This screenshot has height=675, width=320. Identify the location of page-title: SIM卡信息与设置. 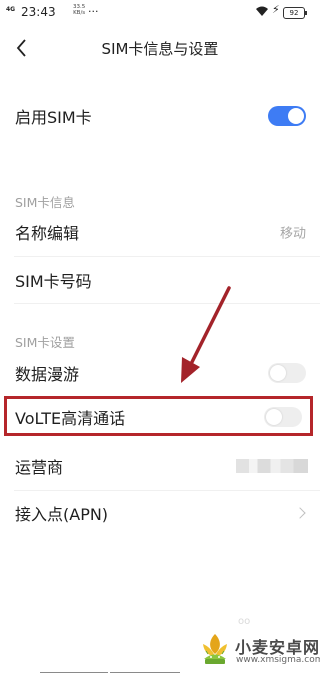
(160, 49).